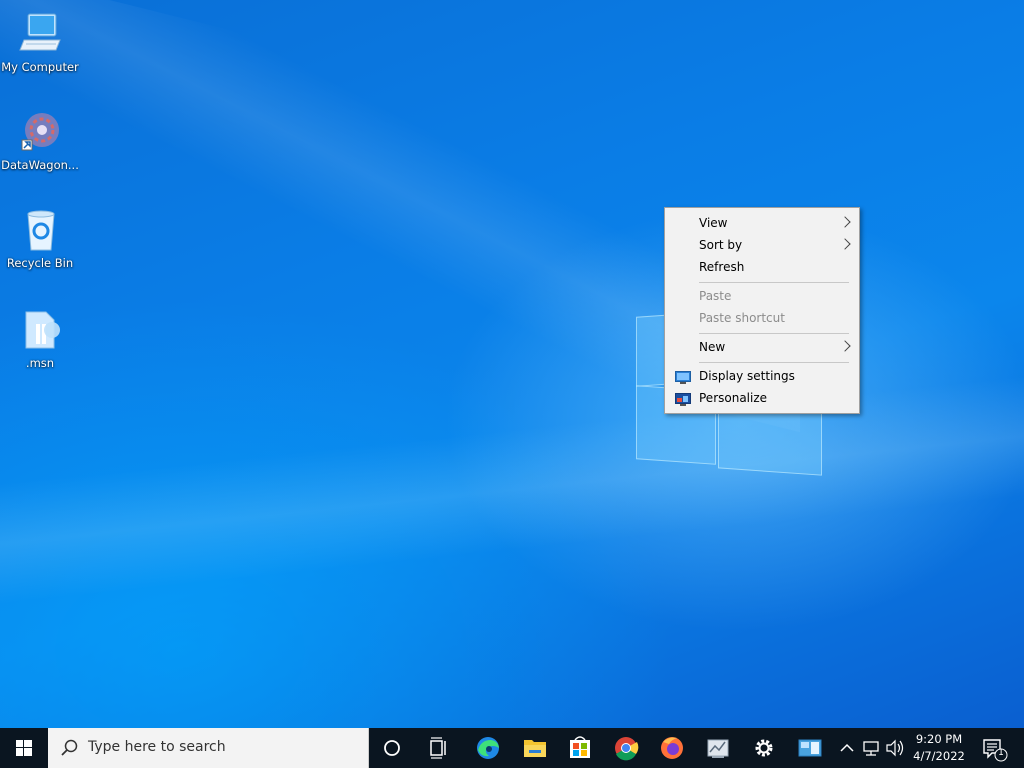 This screenshot has height=771, width=1024. What do you see at coordinates (1001, 753) in the screenshot?
I see `notification-count-badge: 1` at bounding box center [1001, 753].